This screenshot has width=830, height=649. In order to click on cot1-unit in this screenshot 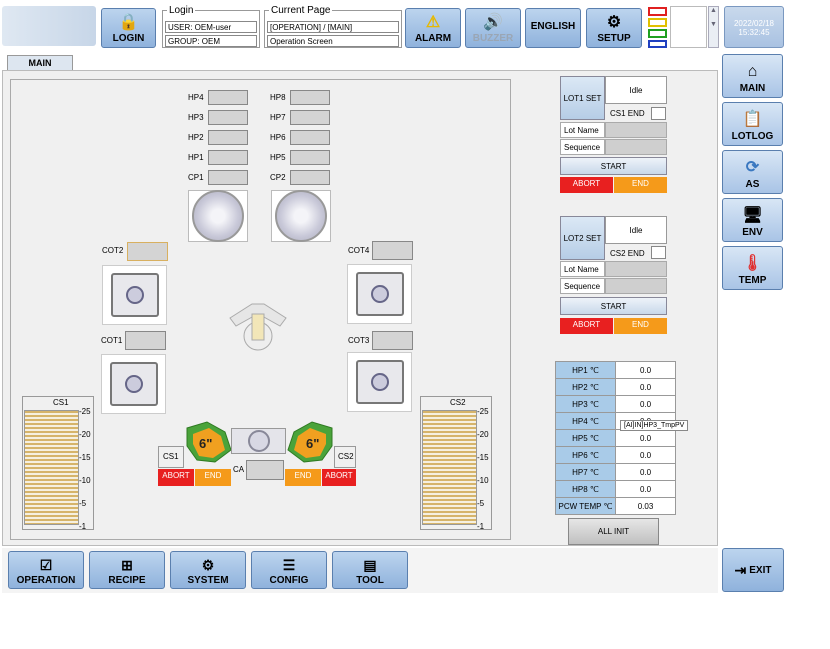, I will do `click(133, 384)`.